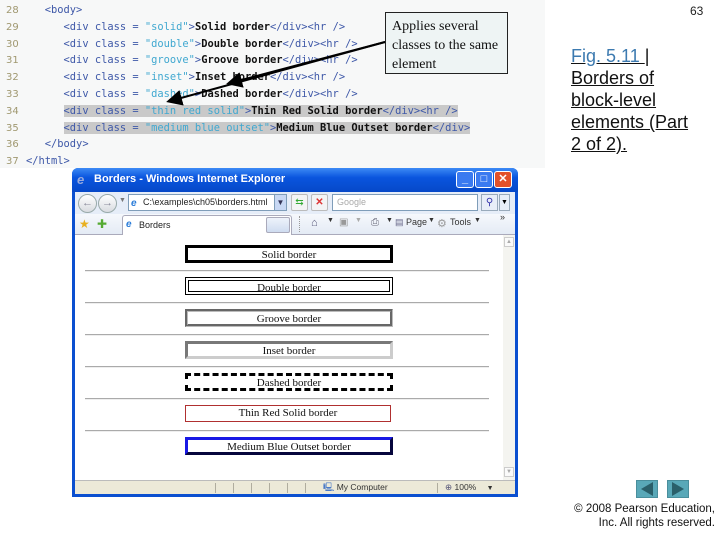  What do you see at coordinates (155, 225) in the screenshot?
I see `tab-label: Borders` at bounding box center [155, 225].